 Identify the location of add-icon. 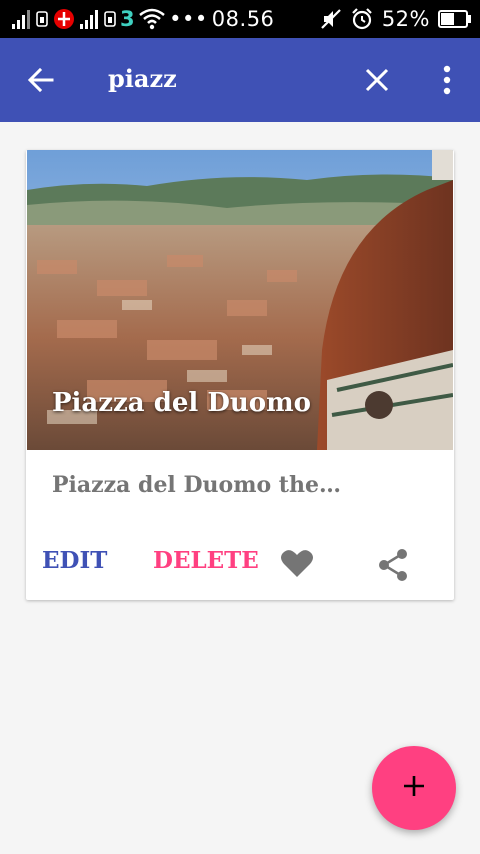
(414, 788).